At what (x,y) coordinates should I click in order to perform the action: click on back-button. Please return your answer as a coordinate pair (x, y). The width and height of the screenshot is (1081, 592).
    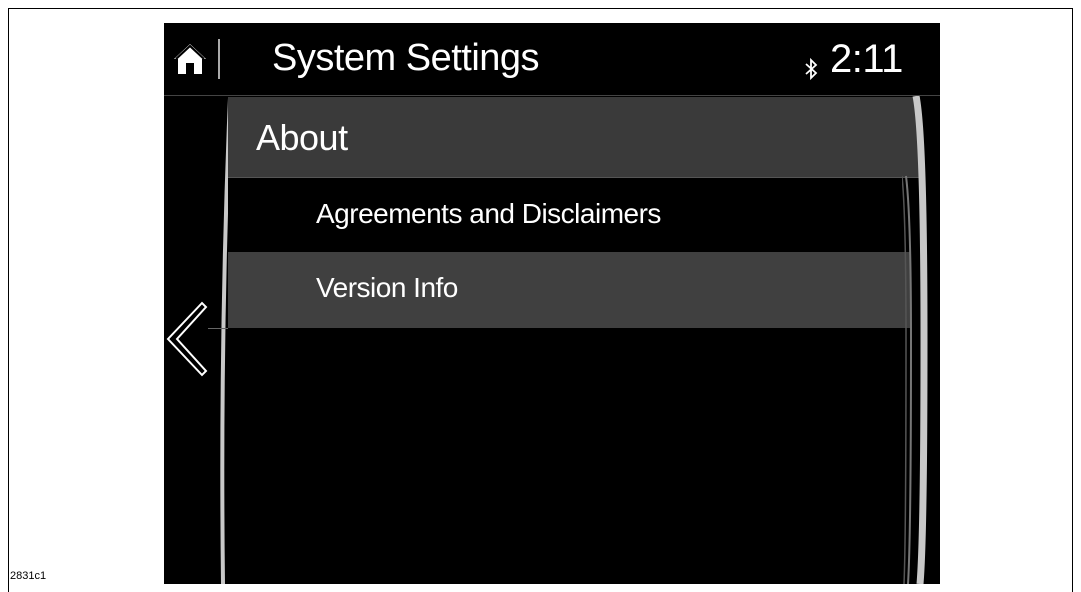
    Looking at the image, I should click on (189, 339).